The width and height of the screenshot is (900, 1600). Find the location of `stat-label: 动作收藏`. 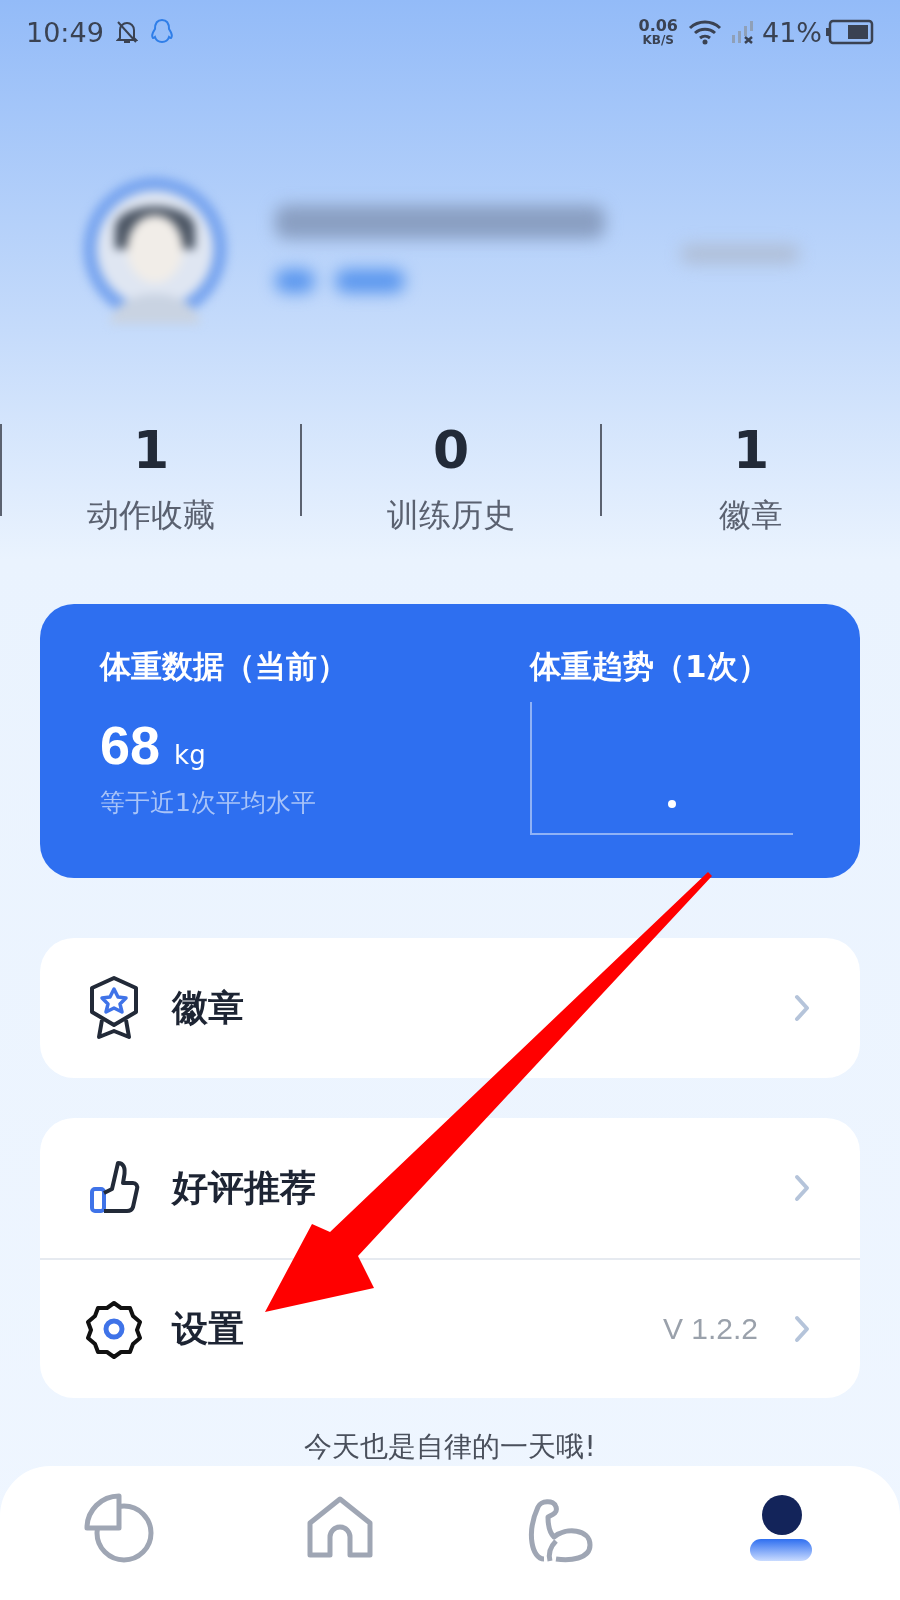

stat-label: 动作收藏 is located at coordinates (151, 515).